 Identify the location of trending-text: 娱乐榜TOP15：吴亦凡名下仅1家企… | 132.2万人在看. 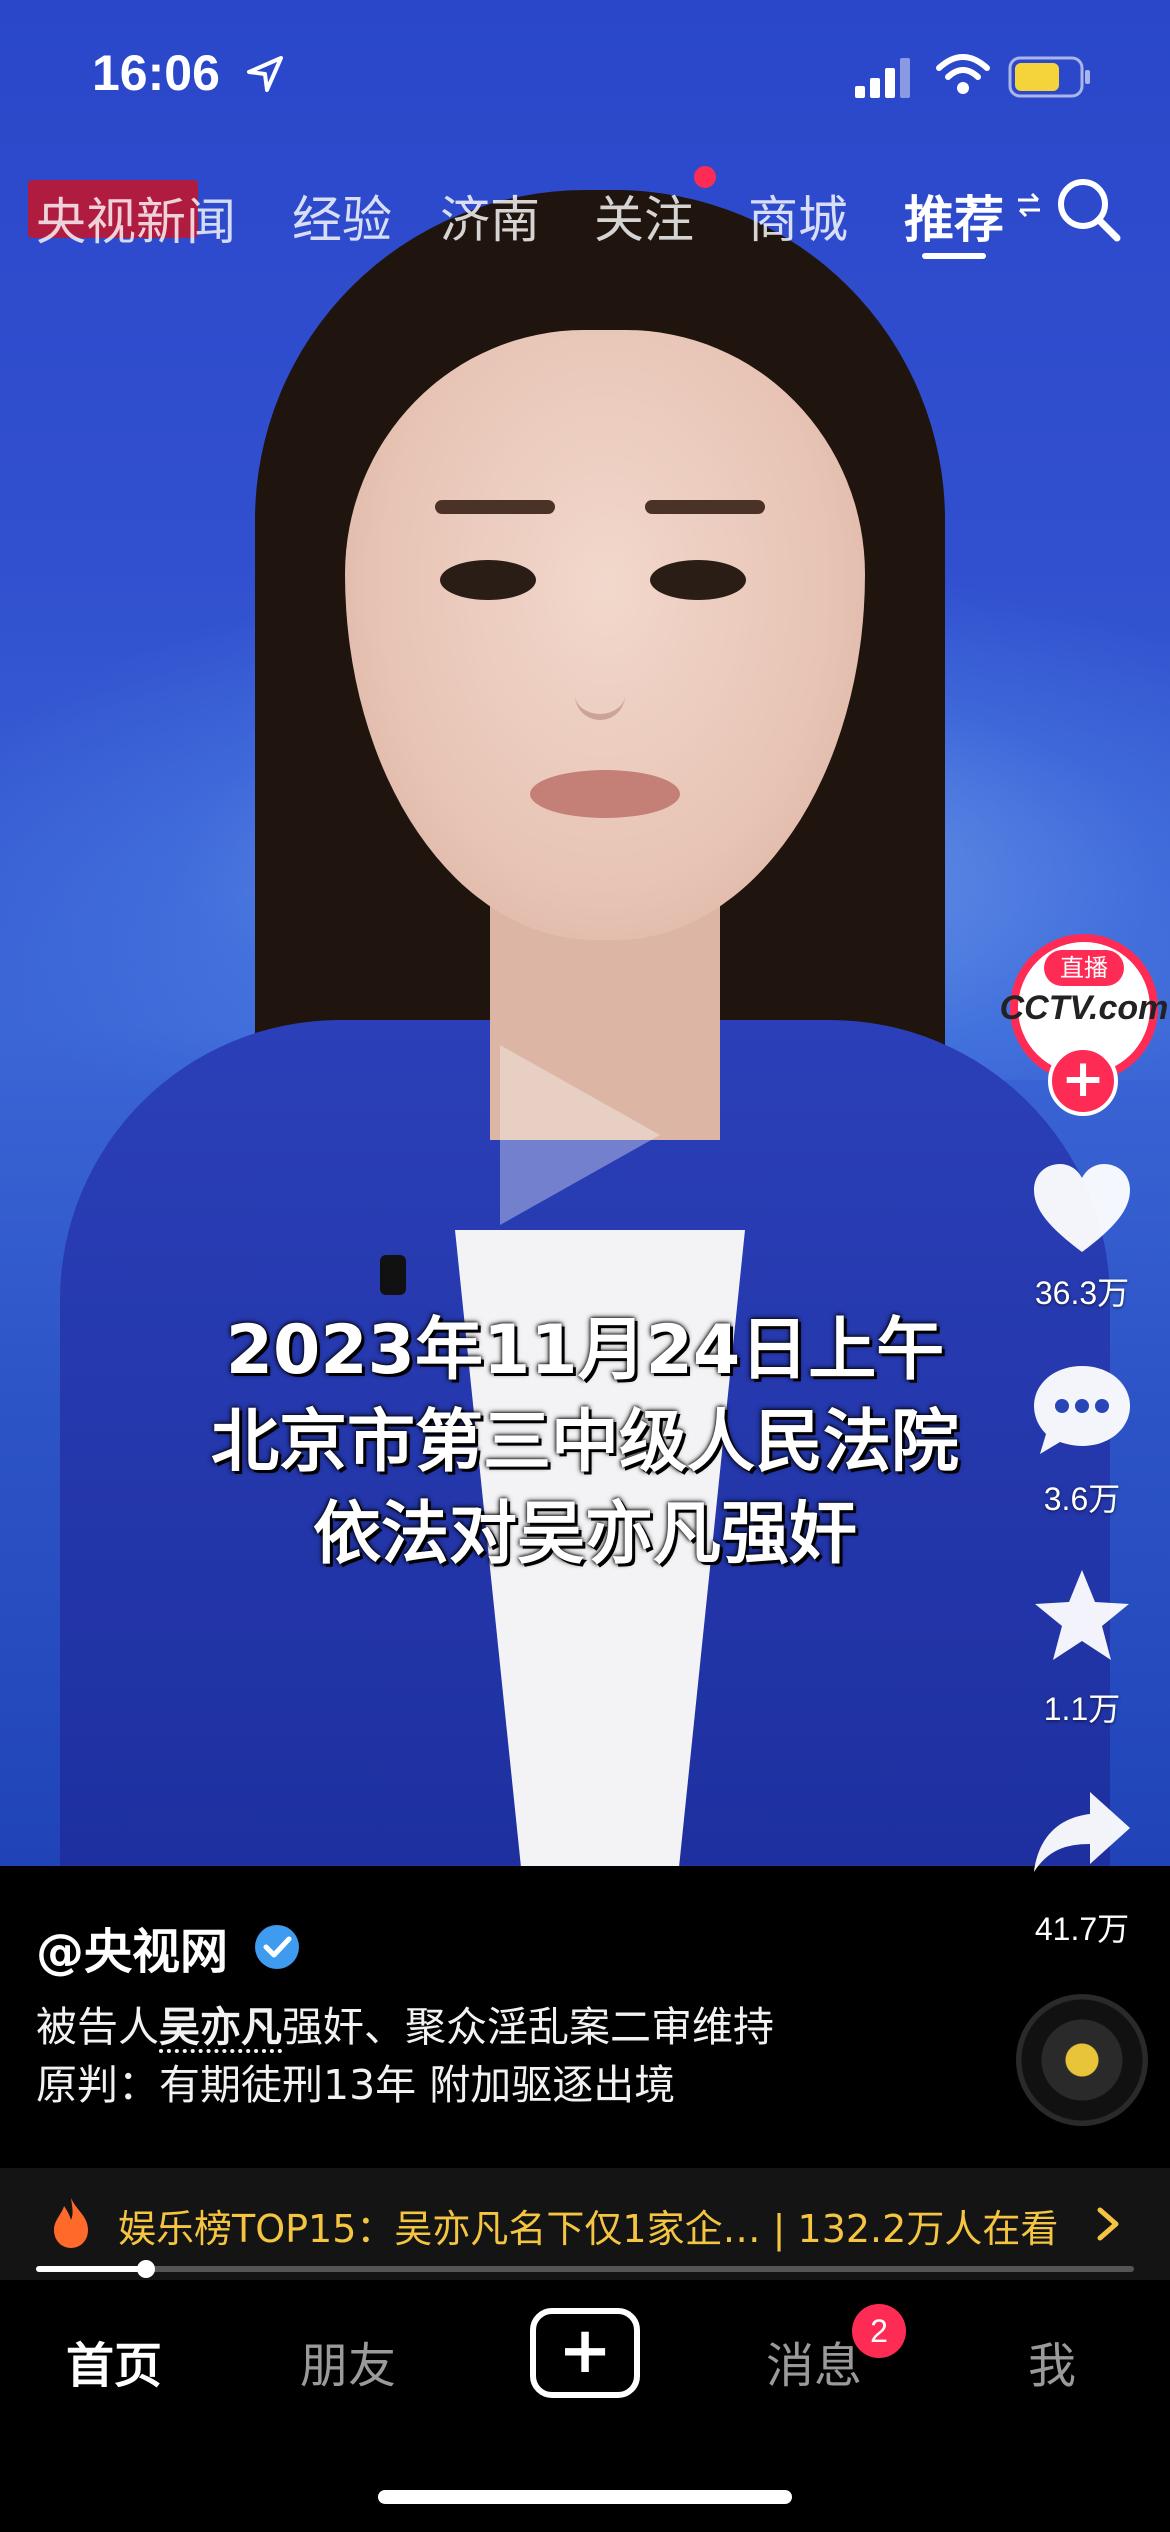
(588, 2225).